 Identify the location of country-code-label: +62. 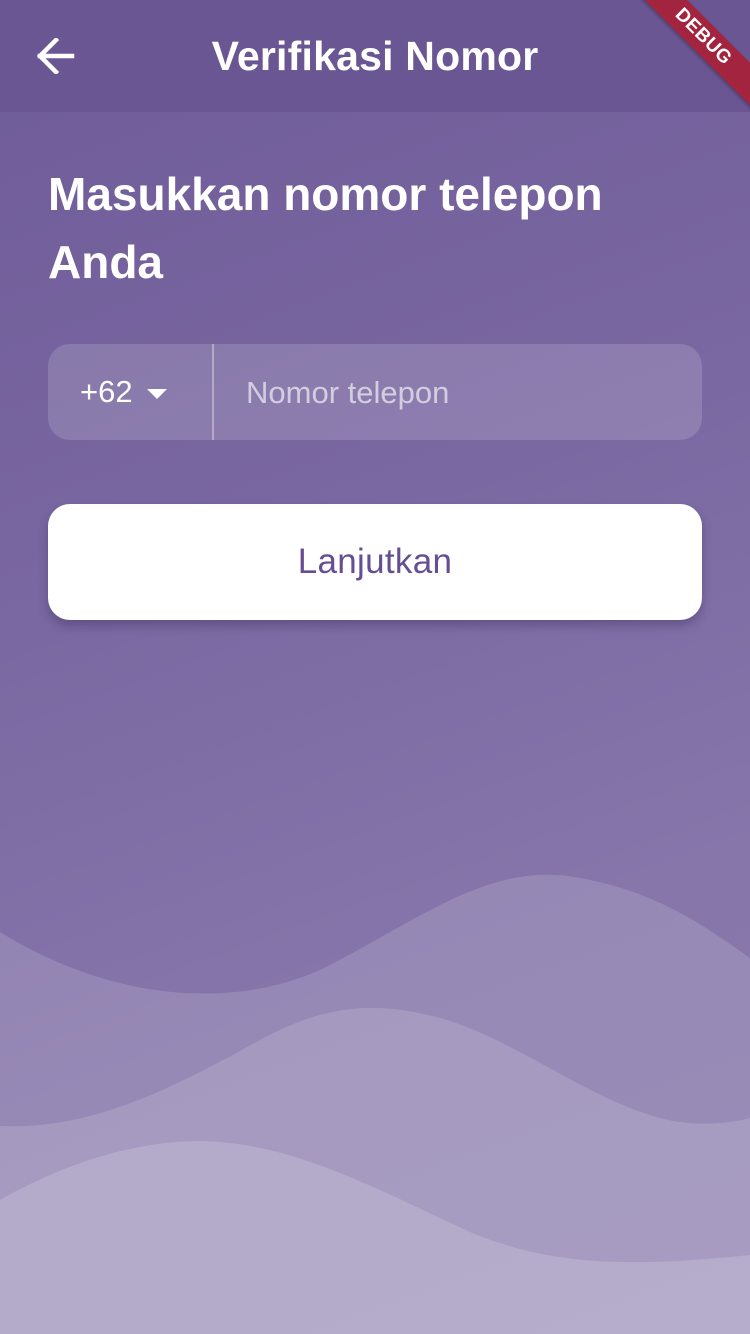
(106, 391).